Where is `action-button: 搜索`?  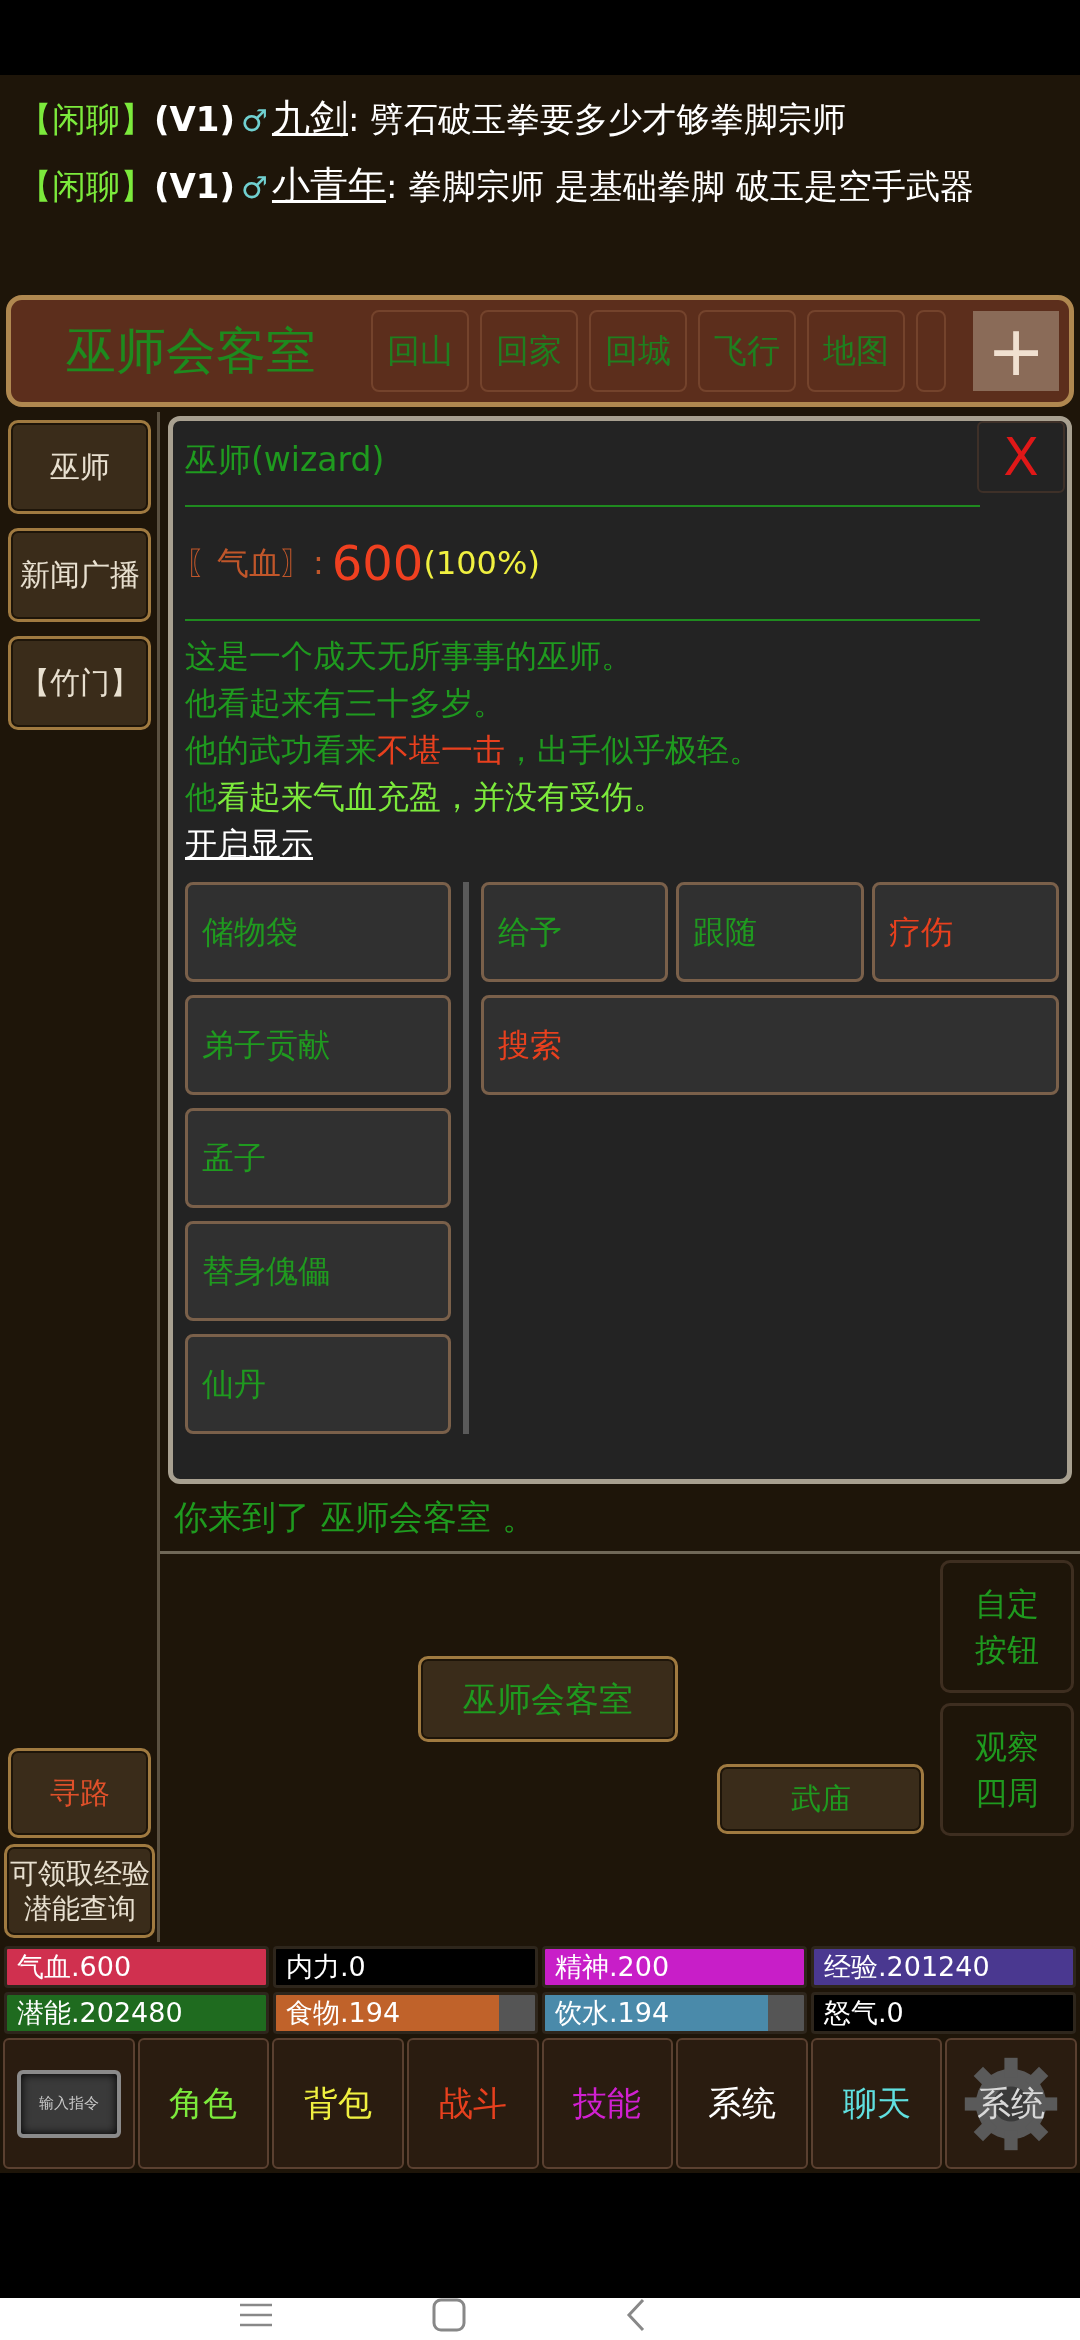 action-button: 搜索 is located at coordinates (770, 1045).